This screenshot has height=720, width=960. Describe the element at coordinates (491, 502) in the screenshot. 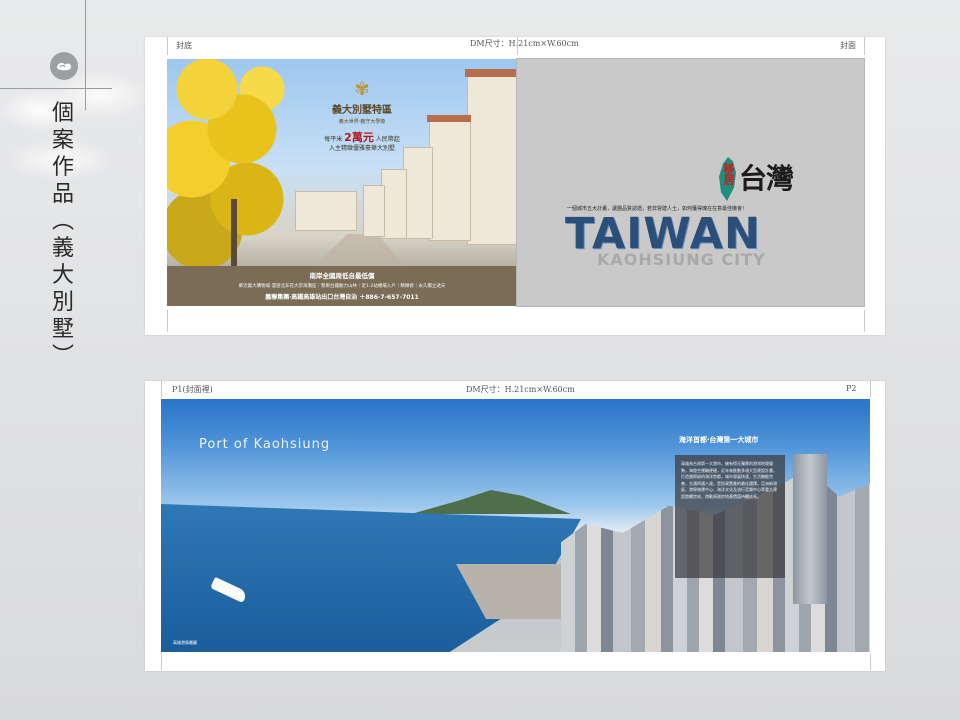

I see `hill` at that location.